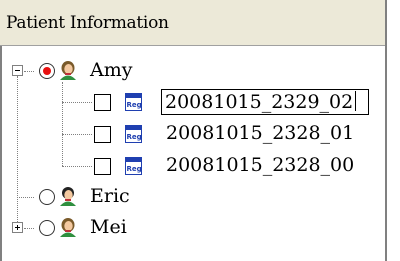 The width and height of the screenshot is (400, 261). What do you see at coordinates (356, 101) in the screenshot?
I see `text-caret` at bounding box center [356, 101].